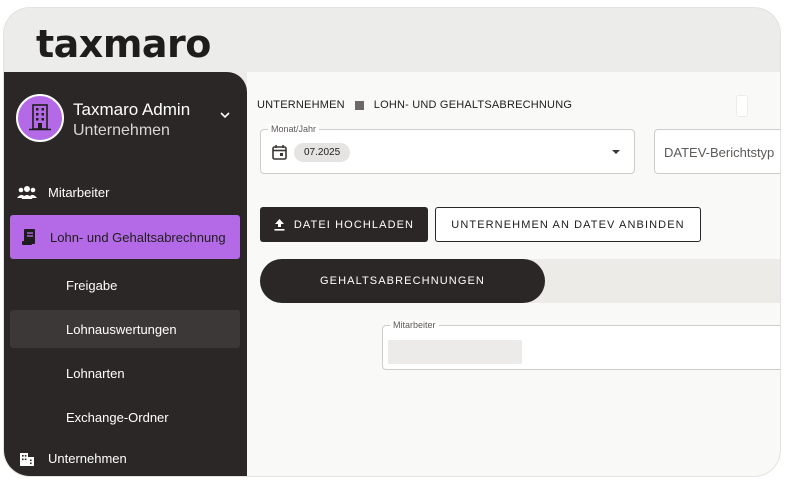  I want to click on breadcrumb-unternehmen: UNTERNEHMEN, so click(301, 105).